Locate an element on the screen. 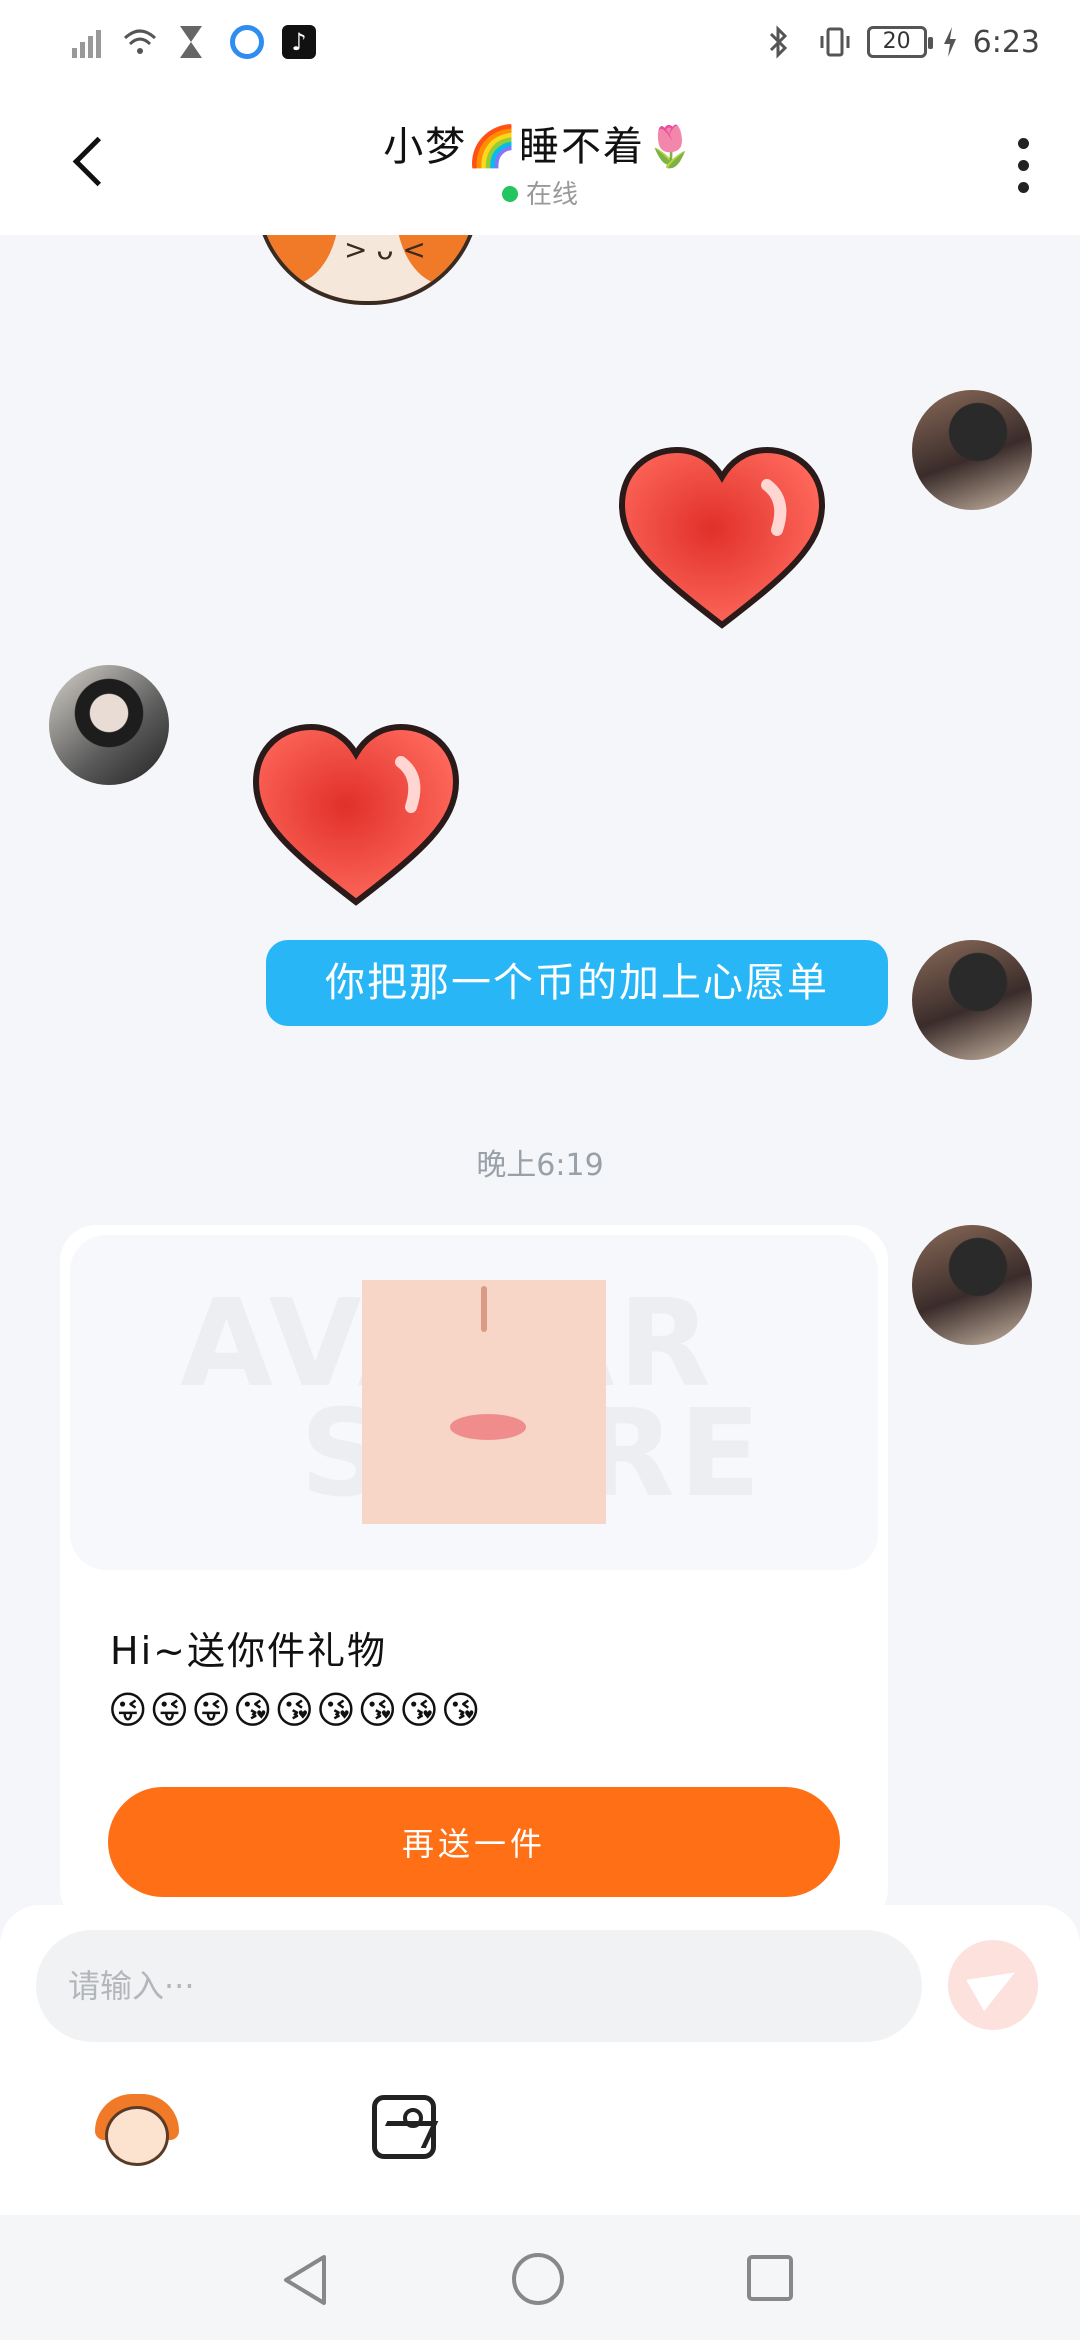 The height and width of the screenshot is (2340, 1080). gift-image-area: AVATAR STORE is located at coordinates (474, 1402).